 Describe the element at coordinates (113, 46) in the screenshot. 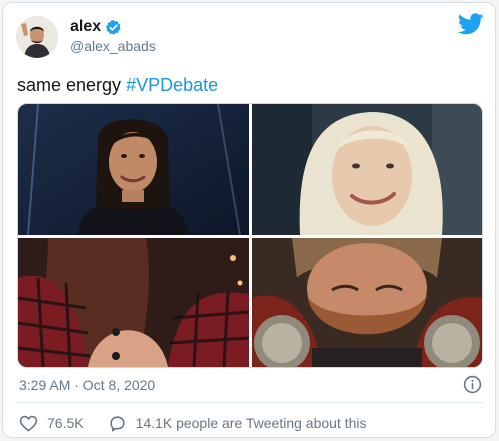

I see `author-handle: @alex_abads` at that location.